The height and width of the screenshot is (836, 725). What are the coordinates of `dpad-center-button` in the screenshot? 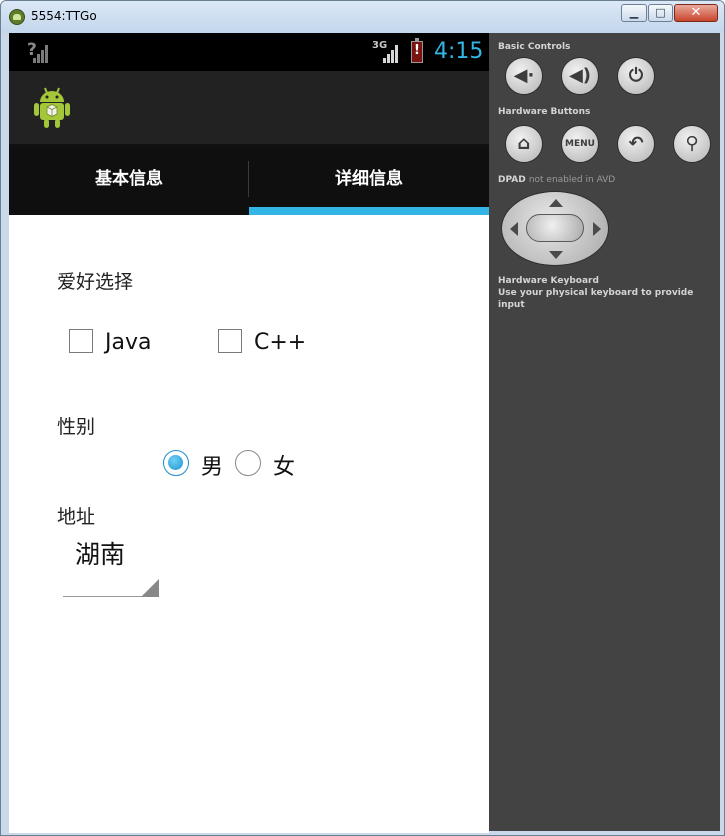 It's located at (555, 228).